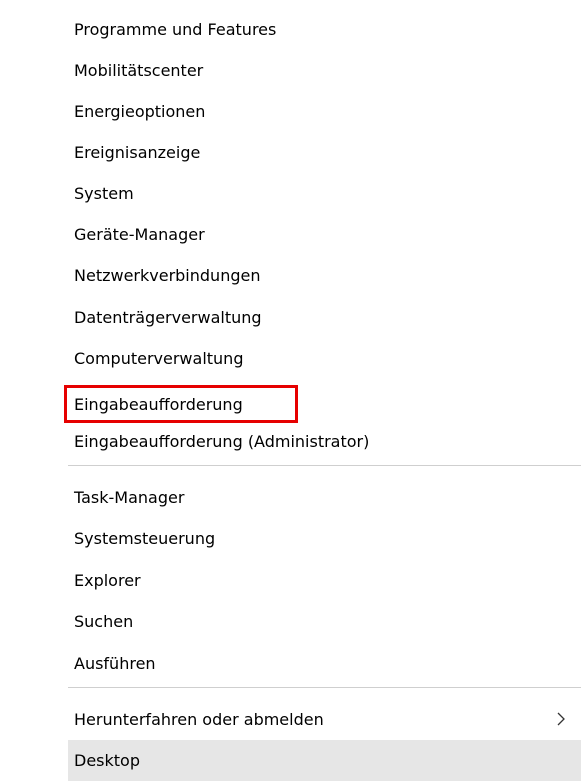 The image size is (581, 781). Describe the element at coordinates (290, 358) in the screenshot. I see `menu-item-computer-management: Computerverwaltung` at that location.